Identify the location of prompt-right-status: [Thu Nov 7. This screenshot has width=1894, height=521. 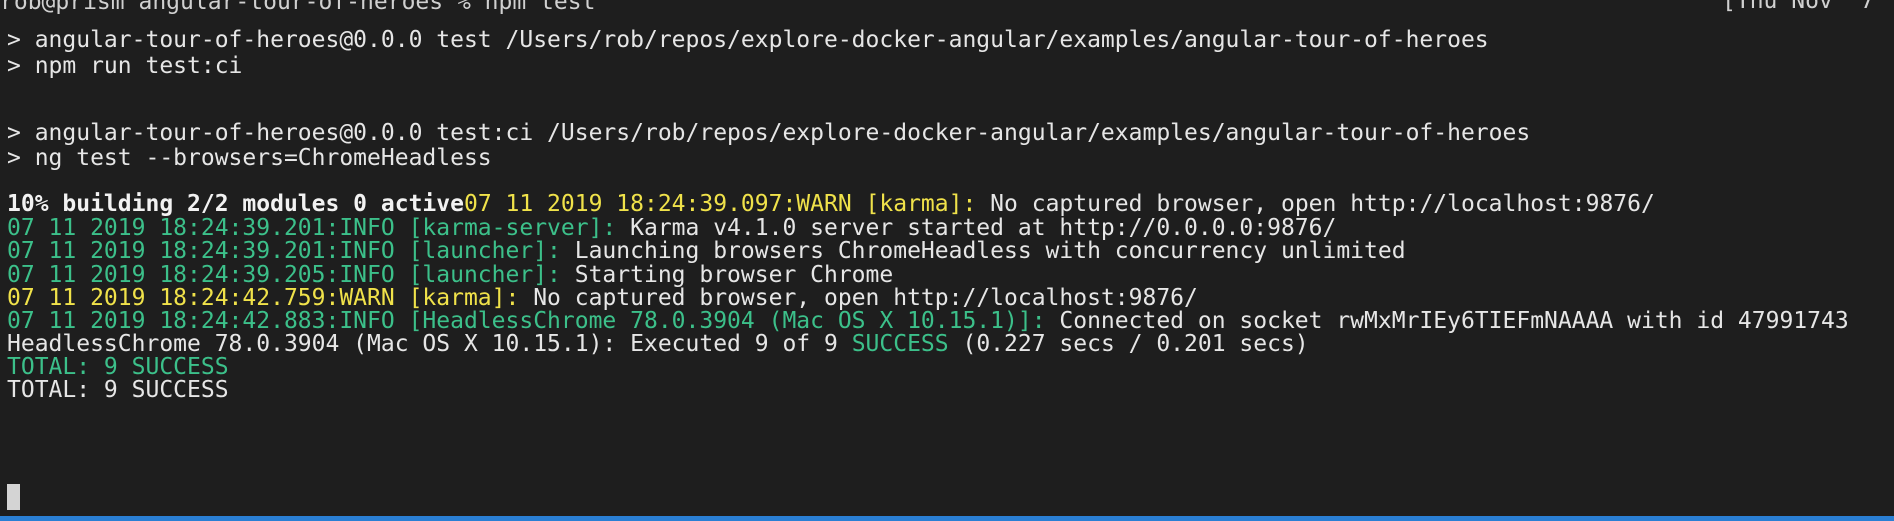
(1798, 7).